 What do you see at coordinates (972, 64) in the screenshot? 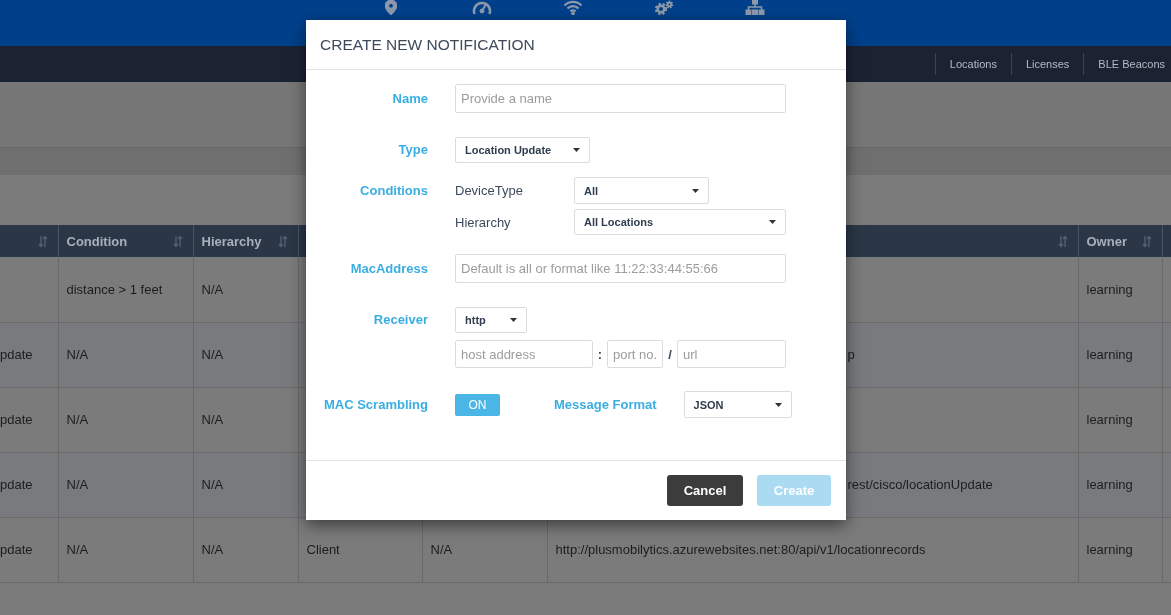
I see `nav-link: Locations` at bounding box center [972, 64].